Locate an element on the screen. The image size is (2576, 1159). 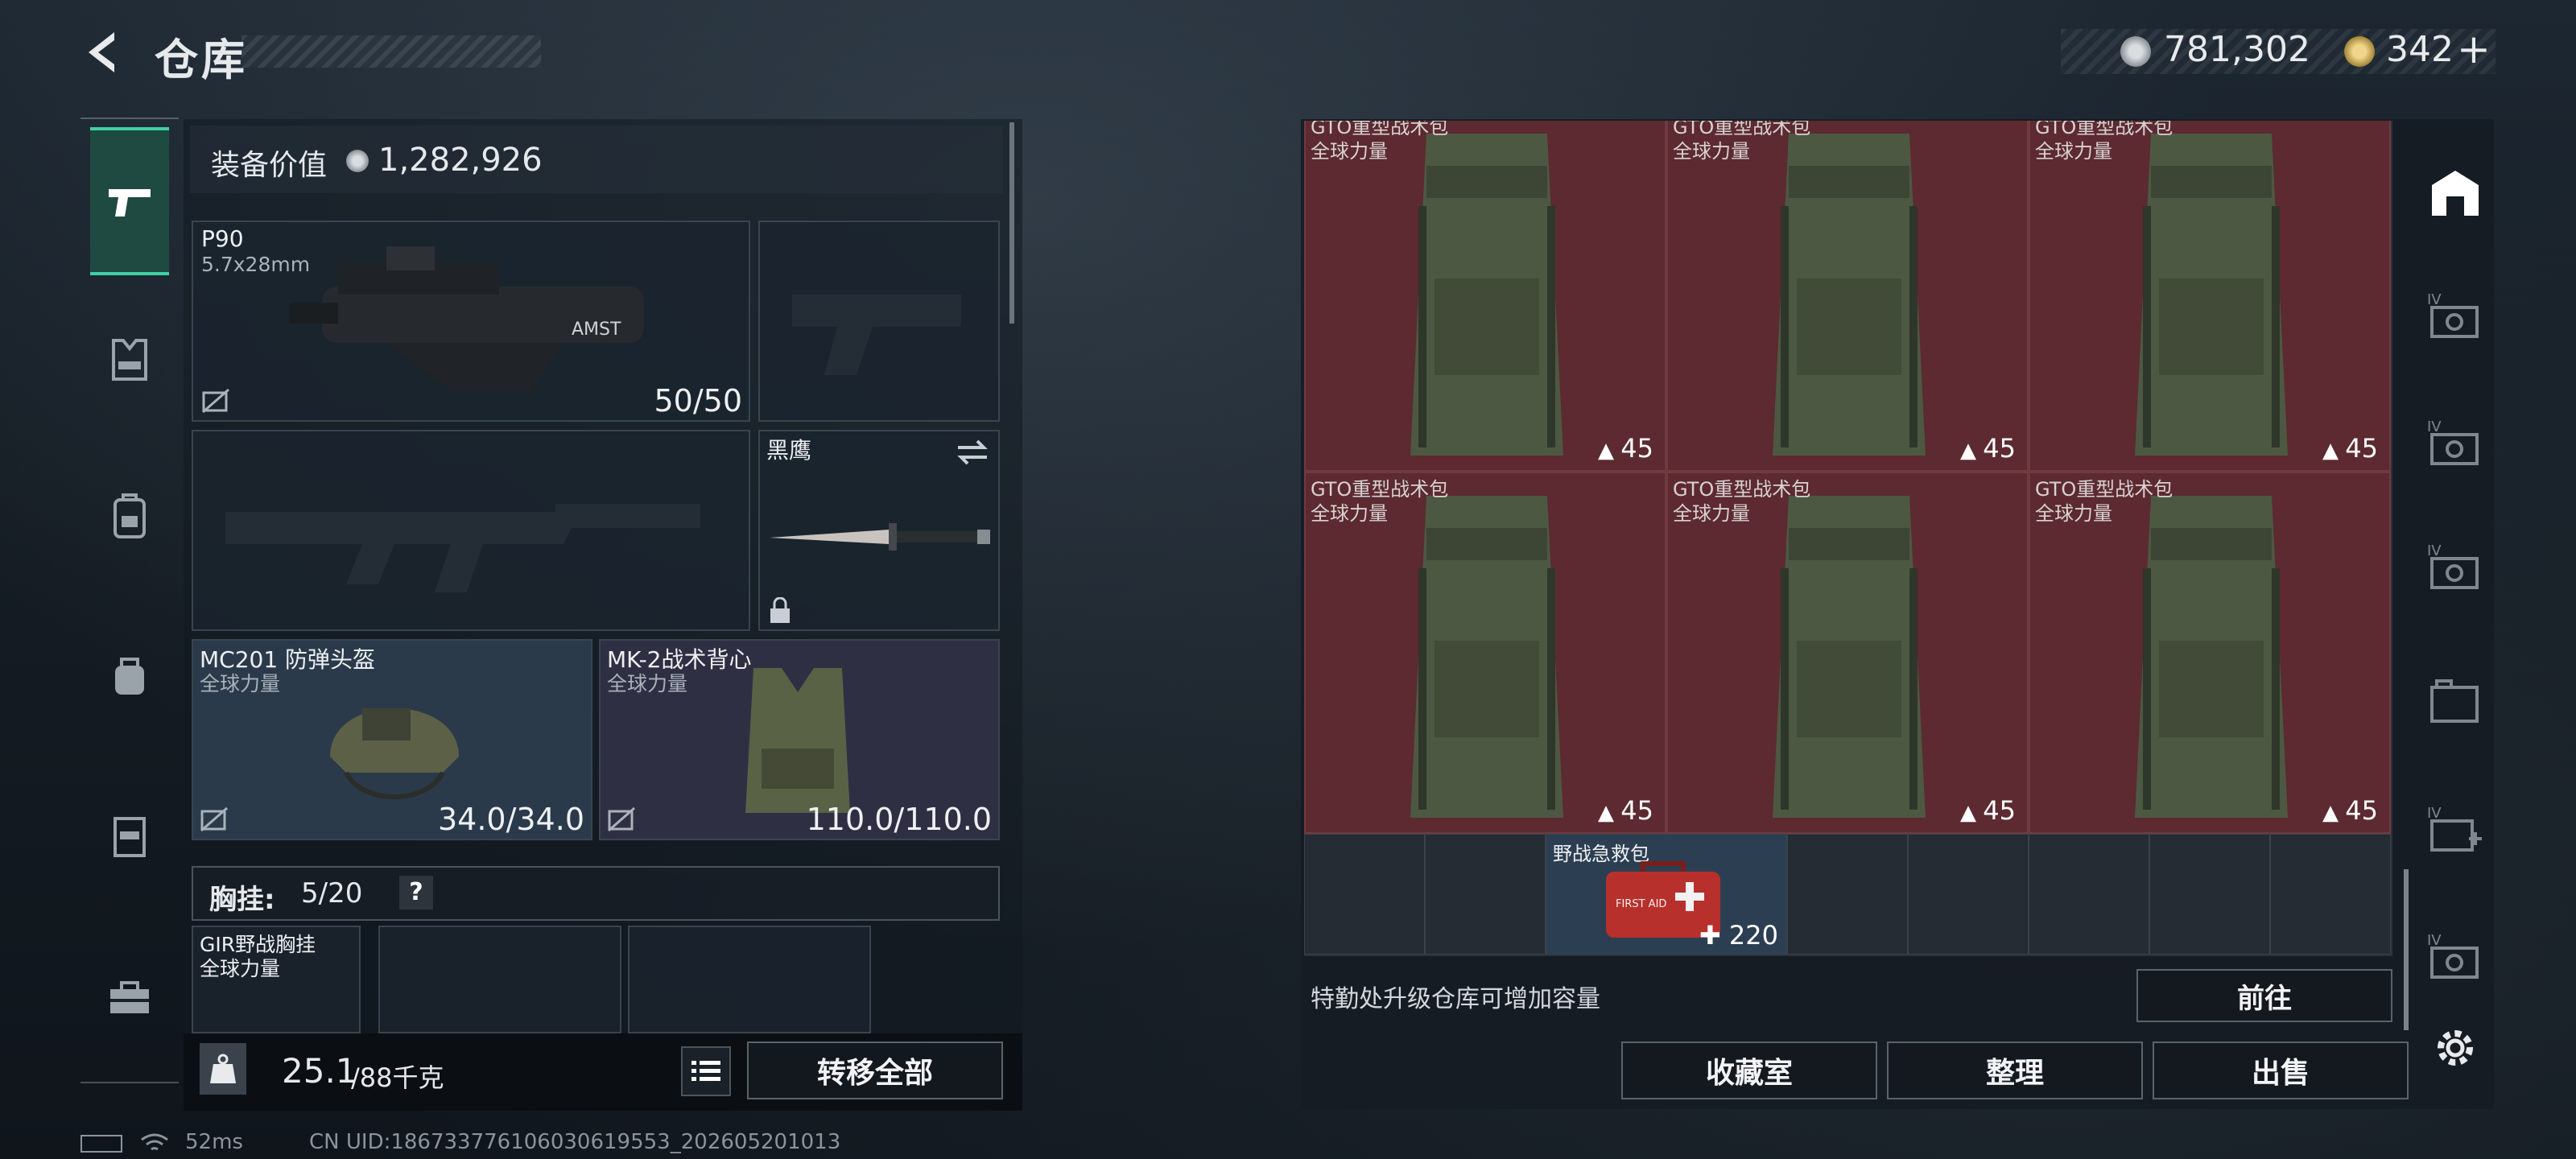
item-count: 220 is located at coordinates (1753, 935).